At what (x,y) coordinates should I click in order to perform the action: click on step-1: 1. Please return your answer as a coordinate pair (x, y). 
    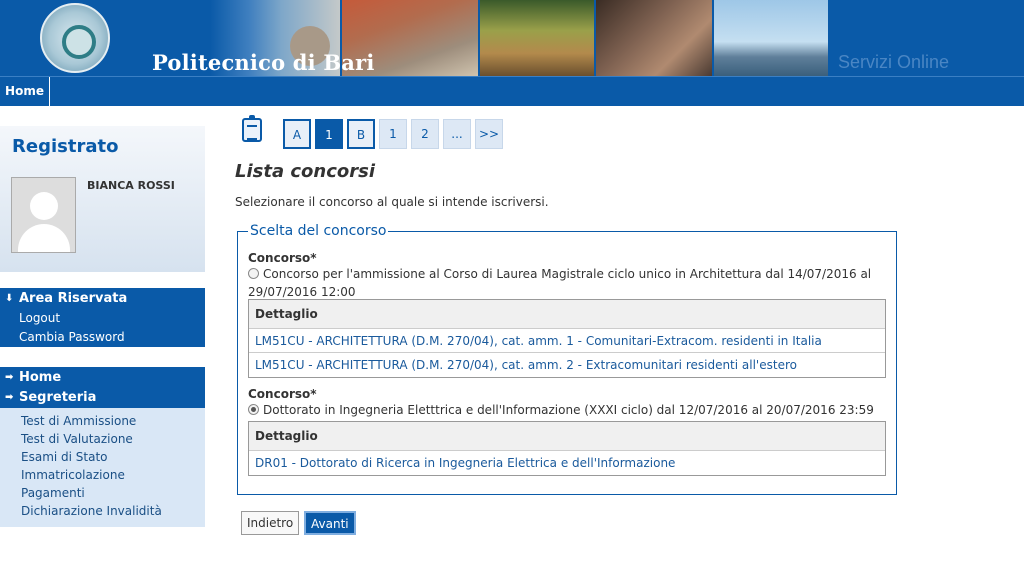
    Looking at the image, I should click on (393, 134).